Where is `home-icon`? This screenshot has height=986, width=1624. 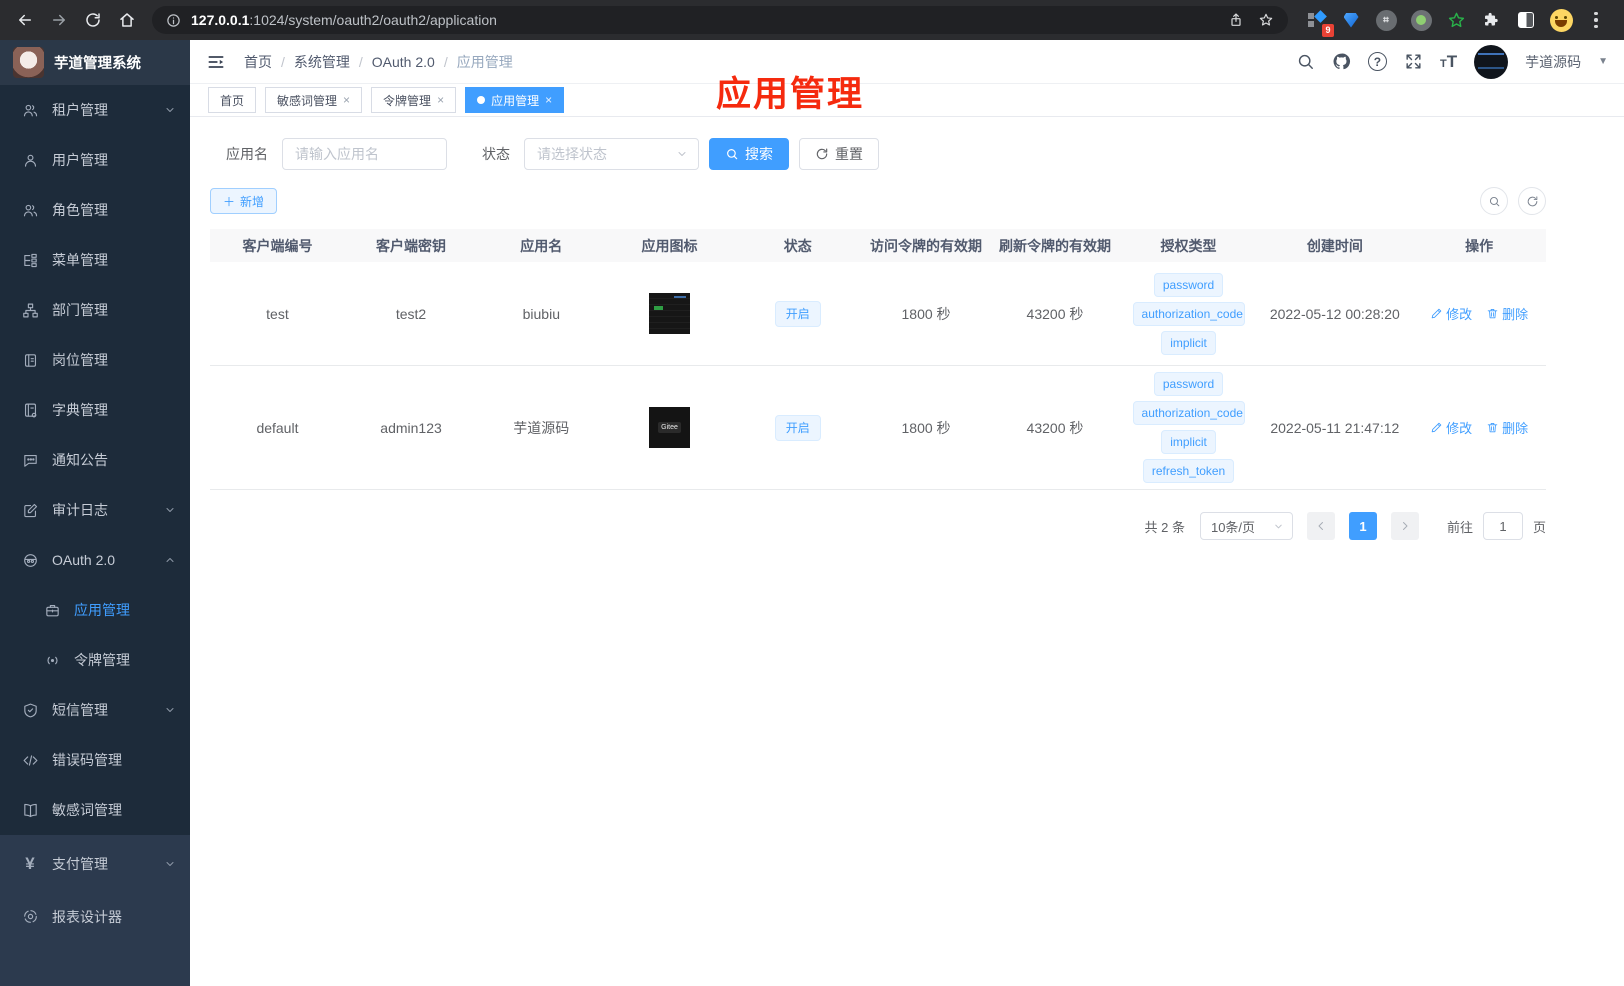 home-icon is located at coordinates (127, 20).